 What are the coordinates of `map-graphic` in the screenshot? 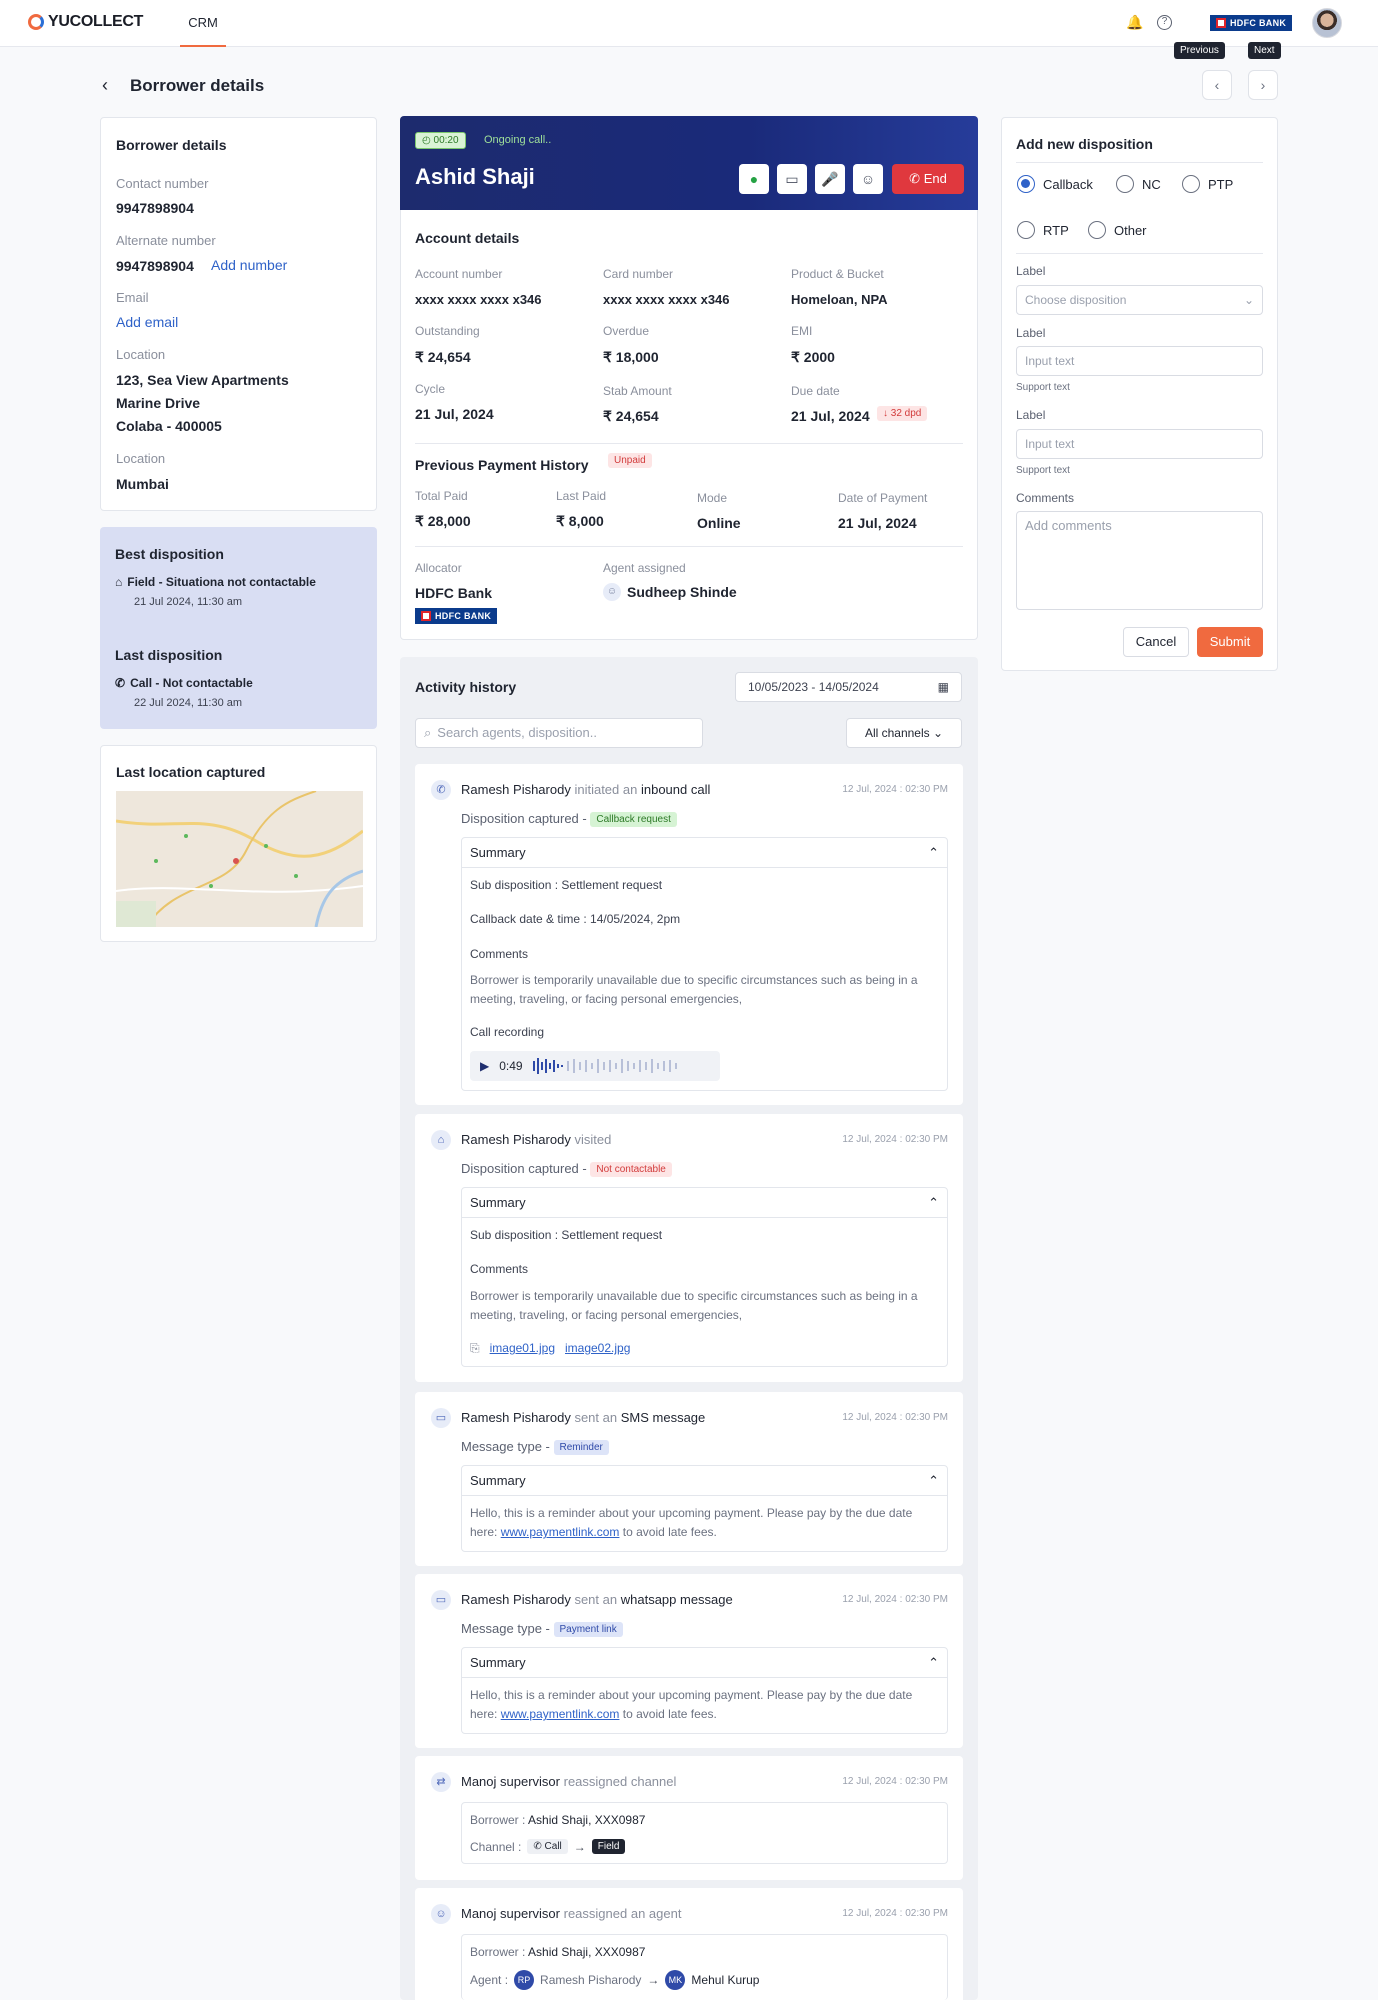 It's located at (239, 859).